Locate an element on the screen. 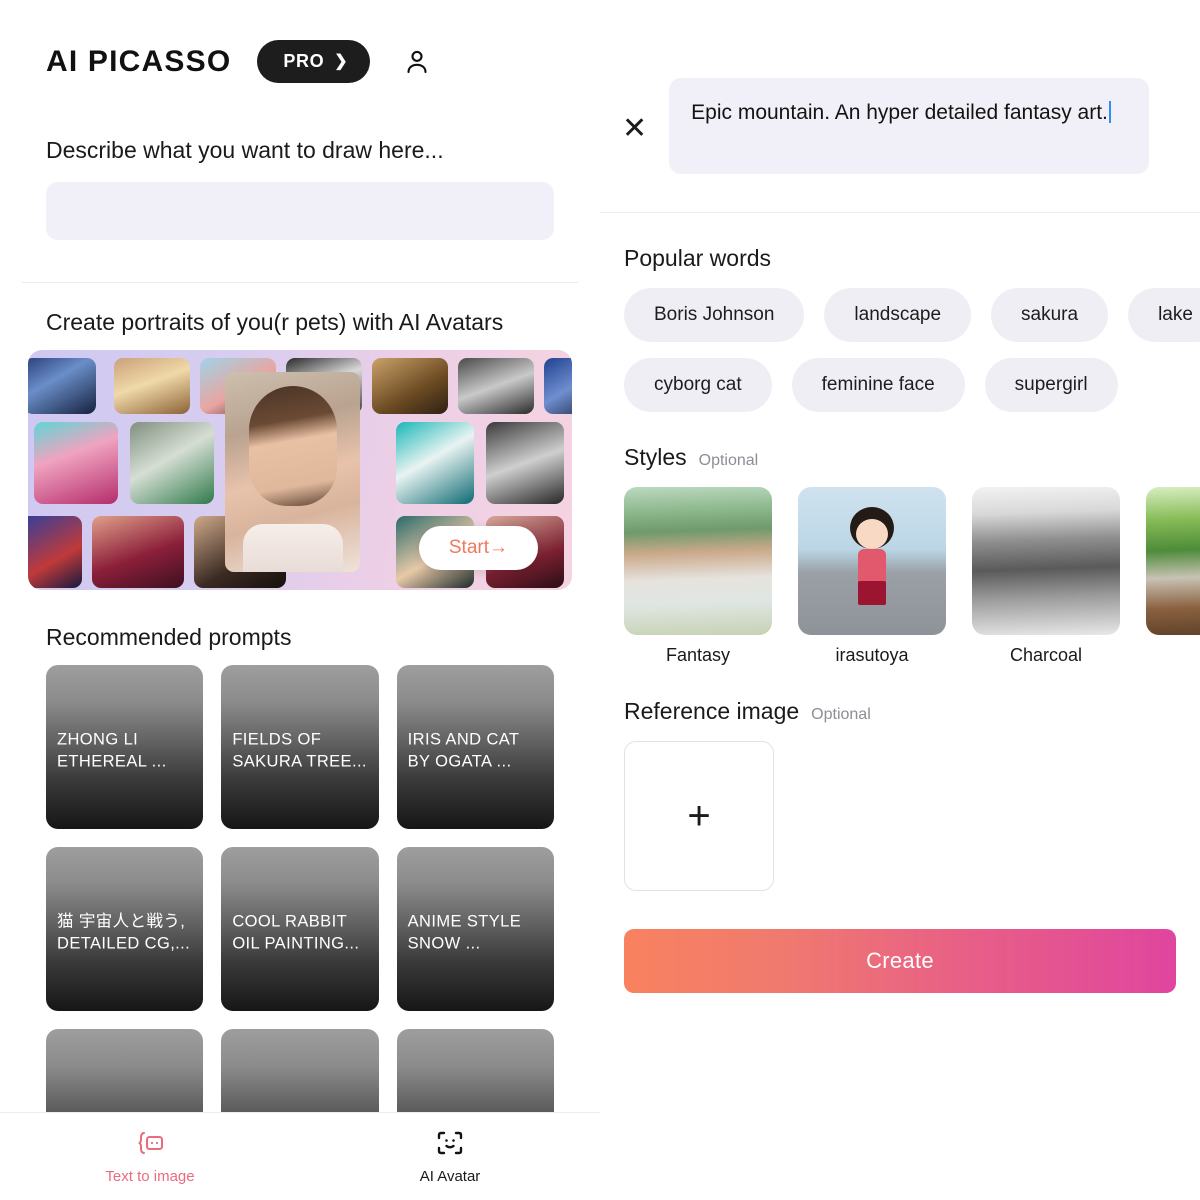  create-button: Create is located at coordinates (900, 961).